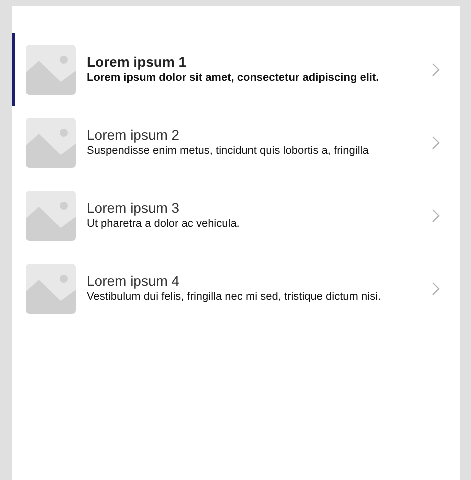  I want to click on item-title: Lorem ipsum 2, so click(134, 135).